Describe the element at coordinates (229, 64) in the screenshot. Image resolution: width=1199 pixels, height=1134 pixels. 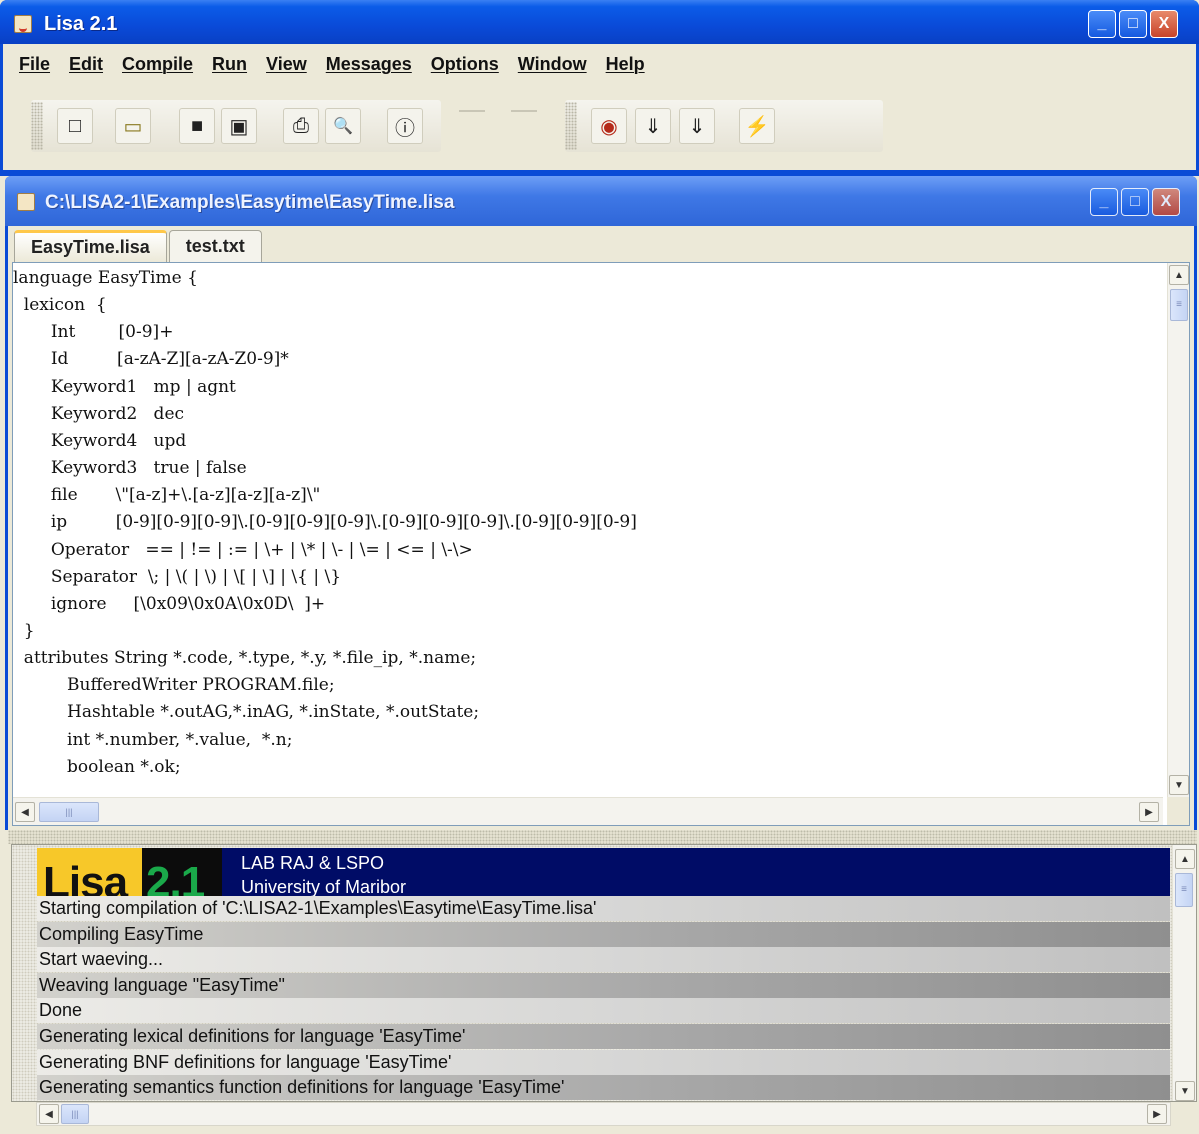
I see `menu-run: Run` at that location.